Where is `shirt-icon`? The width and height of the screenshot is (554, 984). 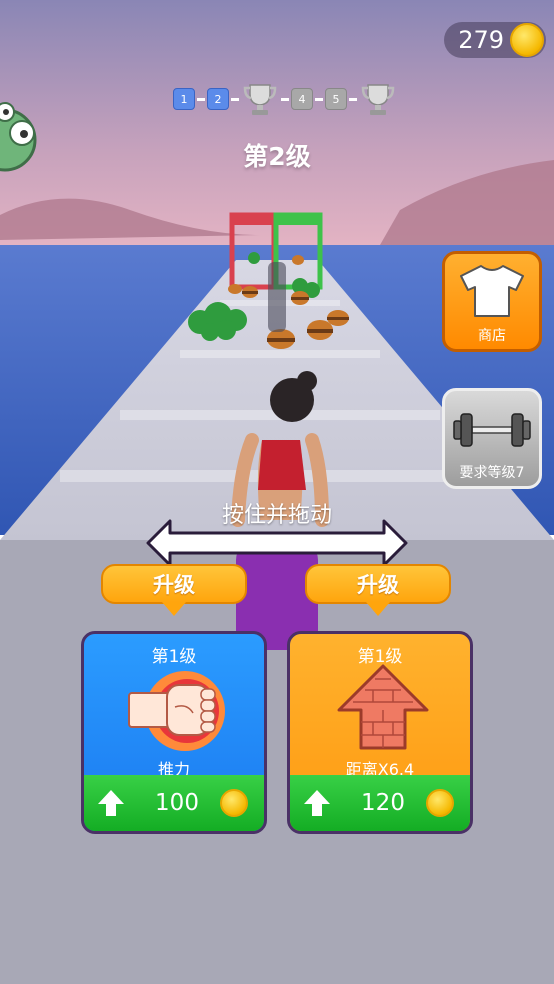
shirt-icon is located at coordinates (492, 291).